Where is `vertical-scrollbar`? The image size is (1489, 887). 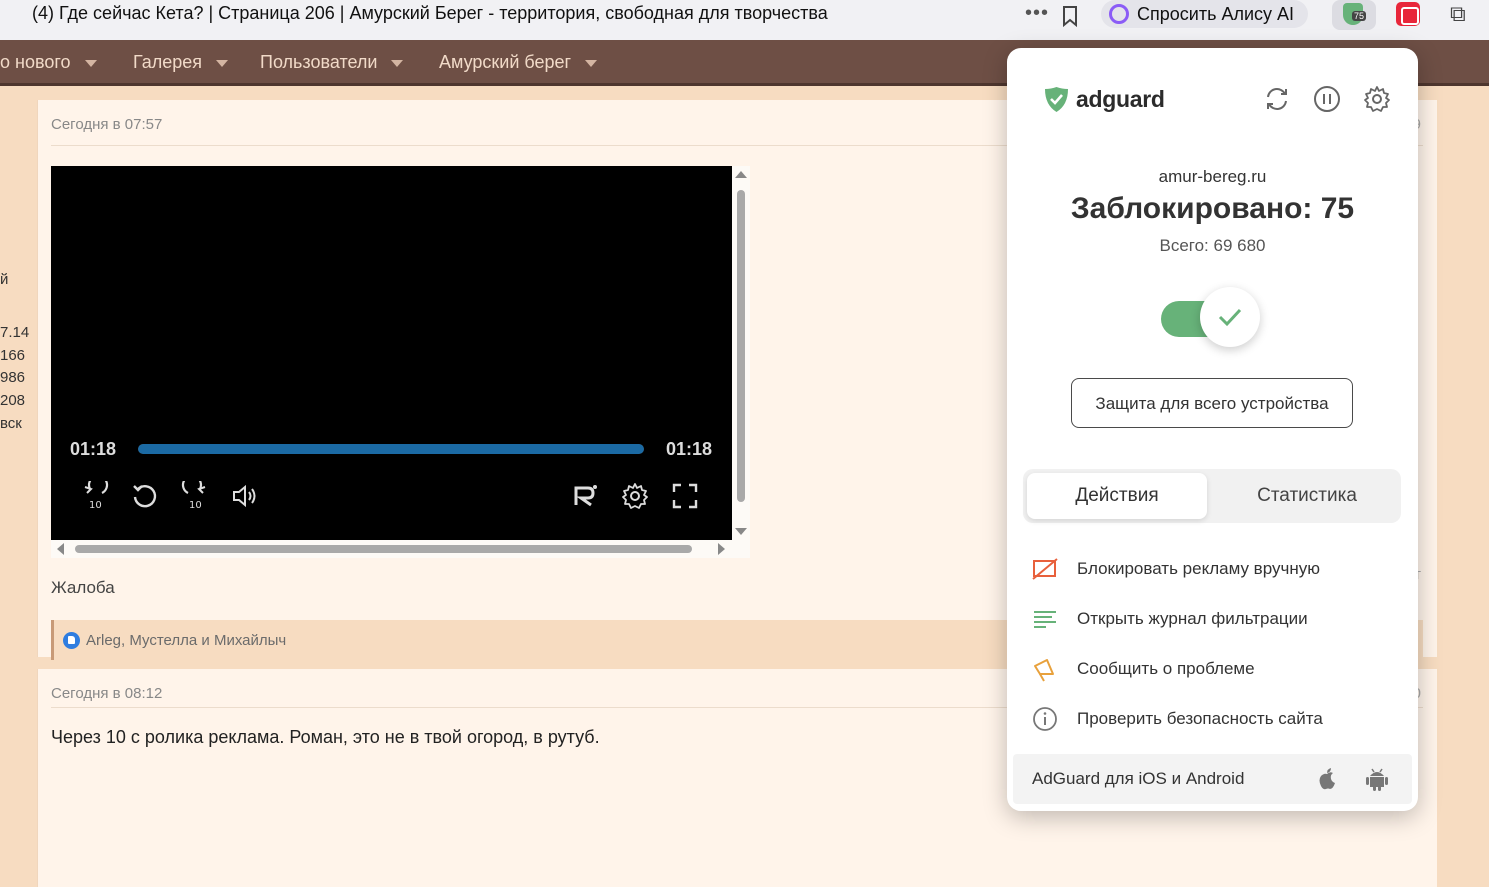 vertical-scrollbar is located at coordinates (741, 353).